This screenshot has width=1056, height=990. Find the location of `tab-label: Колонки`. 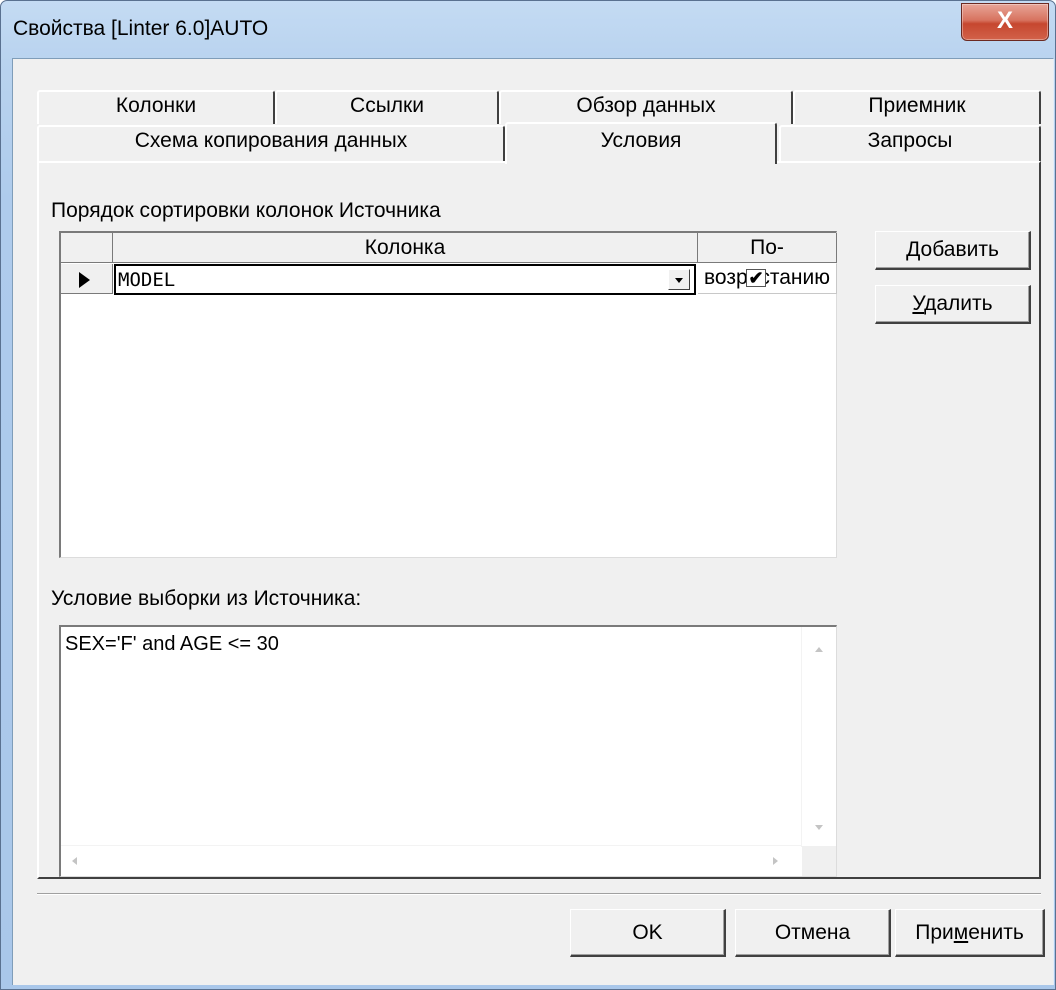

tab-label: Колонки is located at coordinates (156, 105).